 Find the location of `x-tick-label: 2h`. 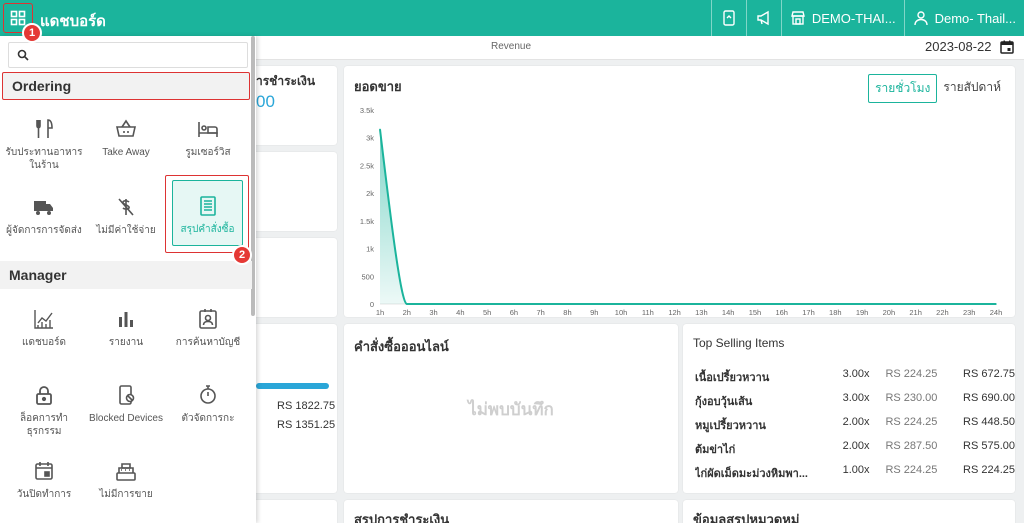

x-tick-label: 2h is located at coordinates (407, 312).